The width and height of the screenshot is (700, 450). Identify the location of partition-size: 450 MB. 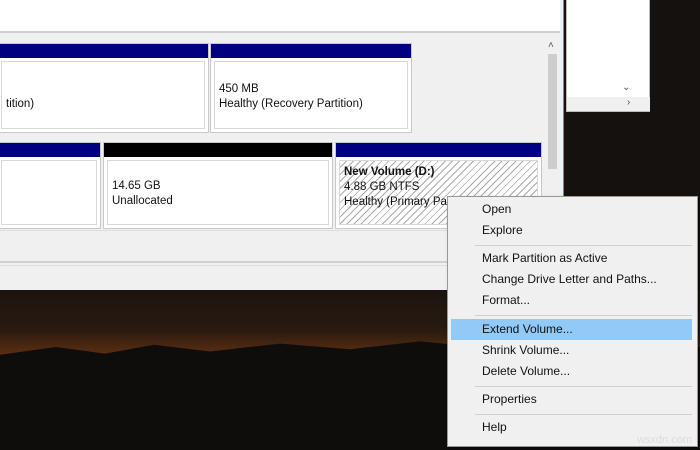
(239, 89).